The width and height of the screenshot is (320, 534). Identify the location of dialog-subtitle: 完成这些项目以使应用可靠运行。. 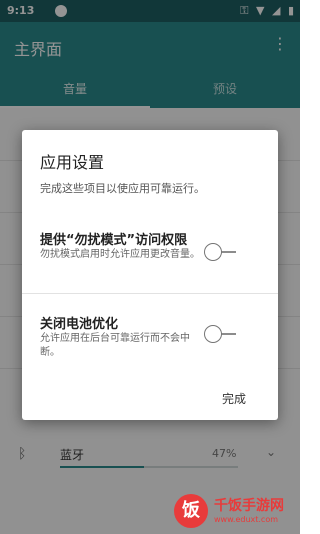
(122, 188).